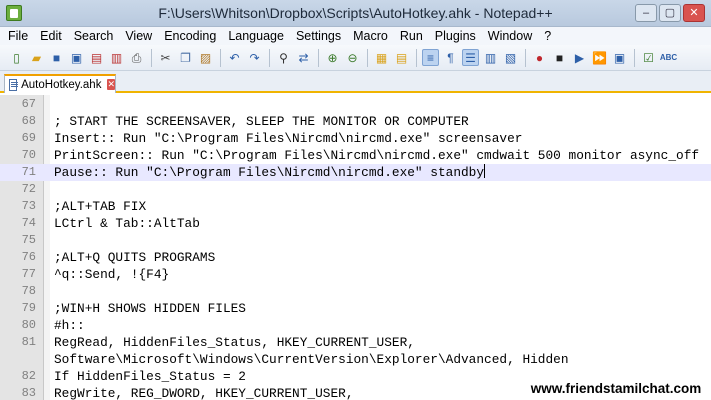 The height and width of the screenshot is (400, 711). What do you see at coordinates (100, 206) in the screenshot?
I see `line-text: ;ALT+TAB FIX` at bounding box center [100, 206].